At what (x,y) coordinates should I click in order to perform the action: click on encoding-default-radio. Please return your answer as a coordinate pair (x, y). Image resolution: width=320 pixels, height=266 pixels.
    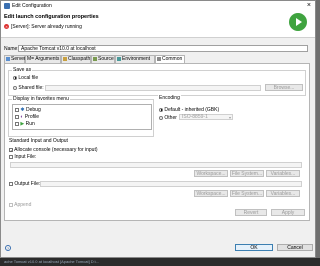
    Looking at the image, I should click on (161, 109).